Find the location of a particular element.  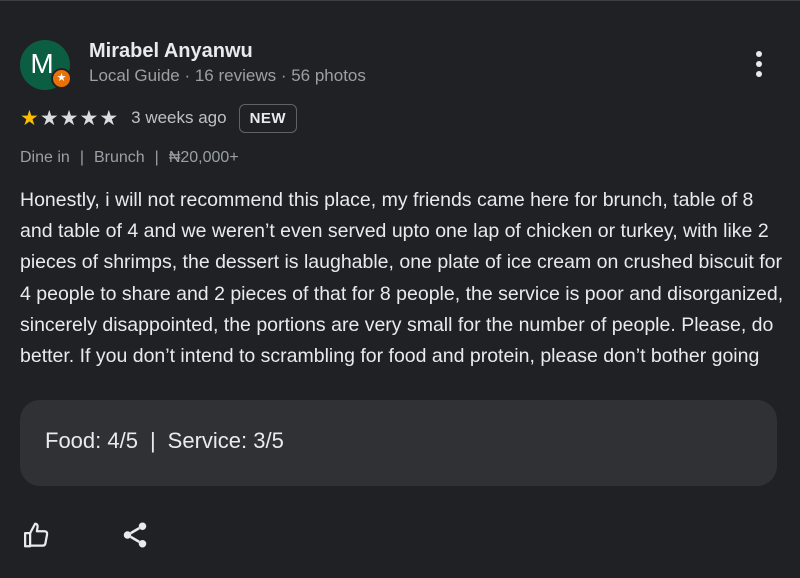

rating-row: ★ ★ ★ ★ ★ 3 weeks ago NEW is located at coordinates (159, 118).